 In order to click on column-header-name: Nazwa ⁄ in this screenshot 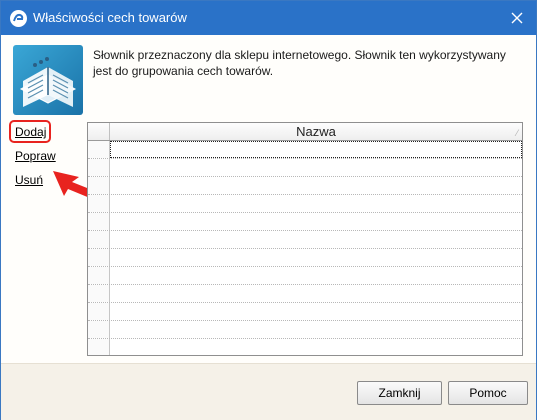, I will do `click(316, 131)`.